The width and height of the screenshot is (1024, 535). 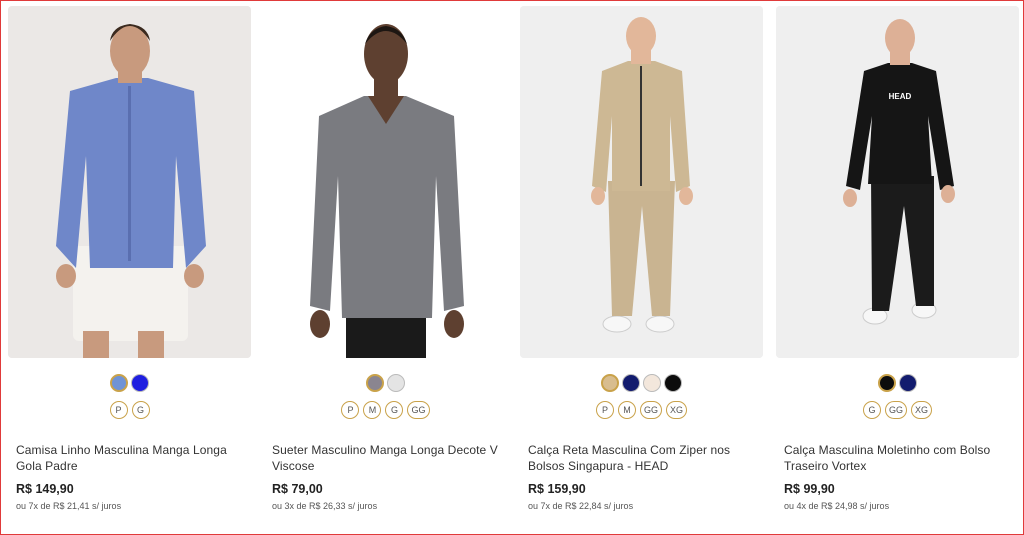 I want to click on size-options: G GG XG, so click(x=897, y=410).